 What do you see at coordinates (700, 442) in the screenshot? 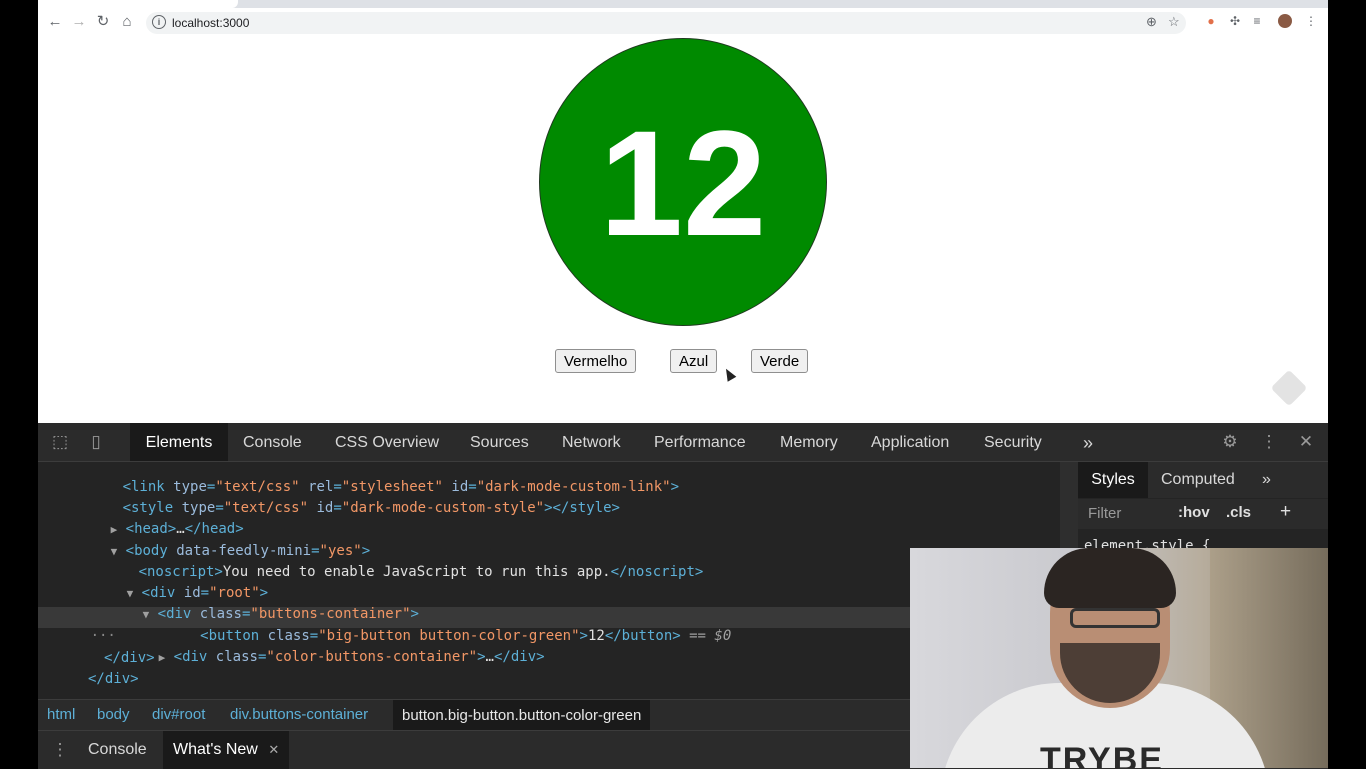
I see `tab-performance: Performance` at bounding box center [700, 442].